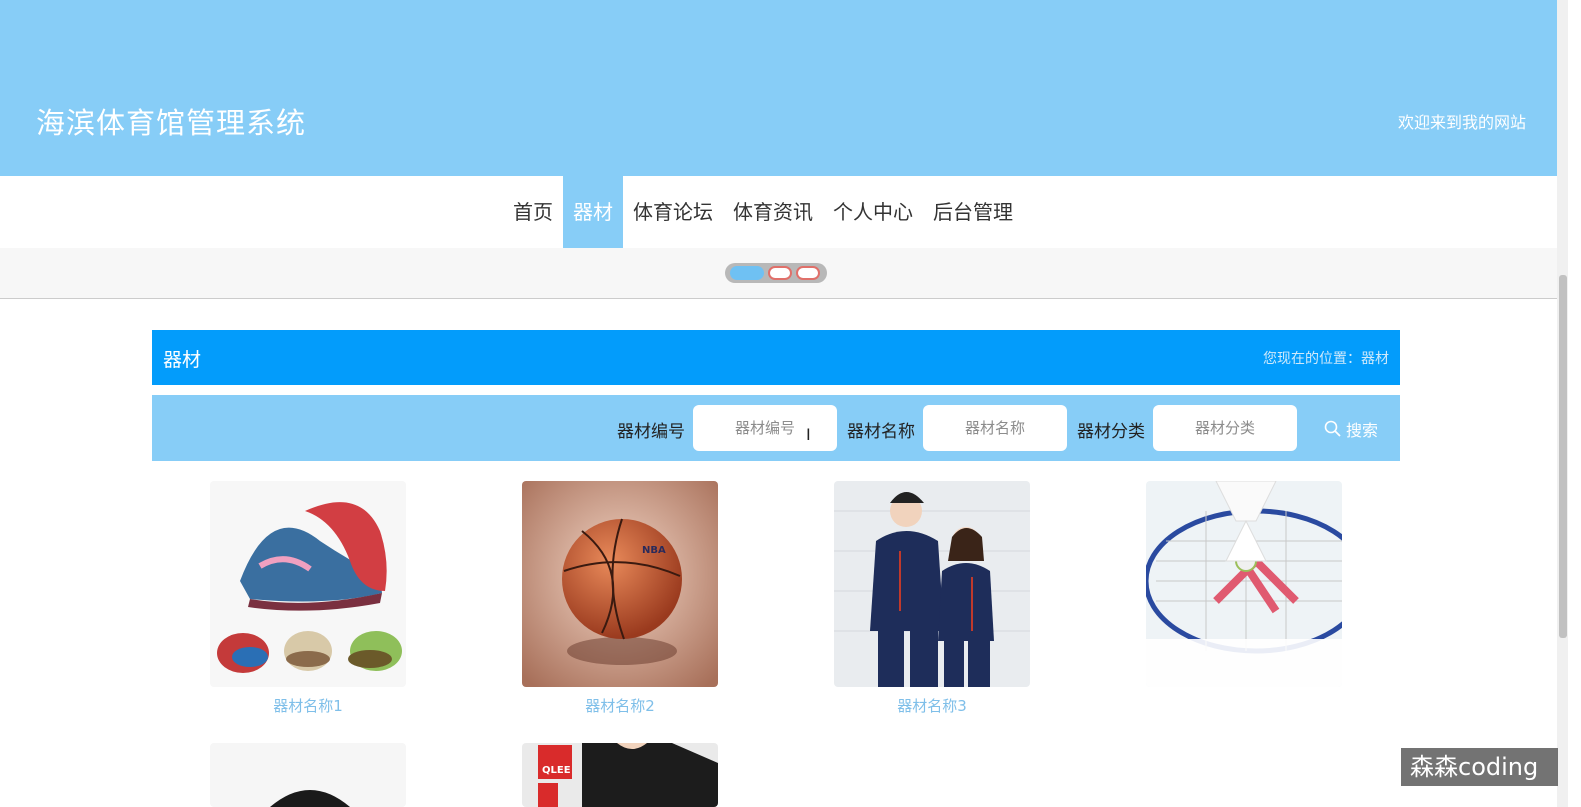 This screenshot has width=1581, height=807. What do you see at coordinates (308, 705) in the screenshot?
I see `product-name: 器材名称1` at bounding box center [308, 705].